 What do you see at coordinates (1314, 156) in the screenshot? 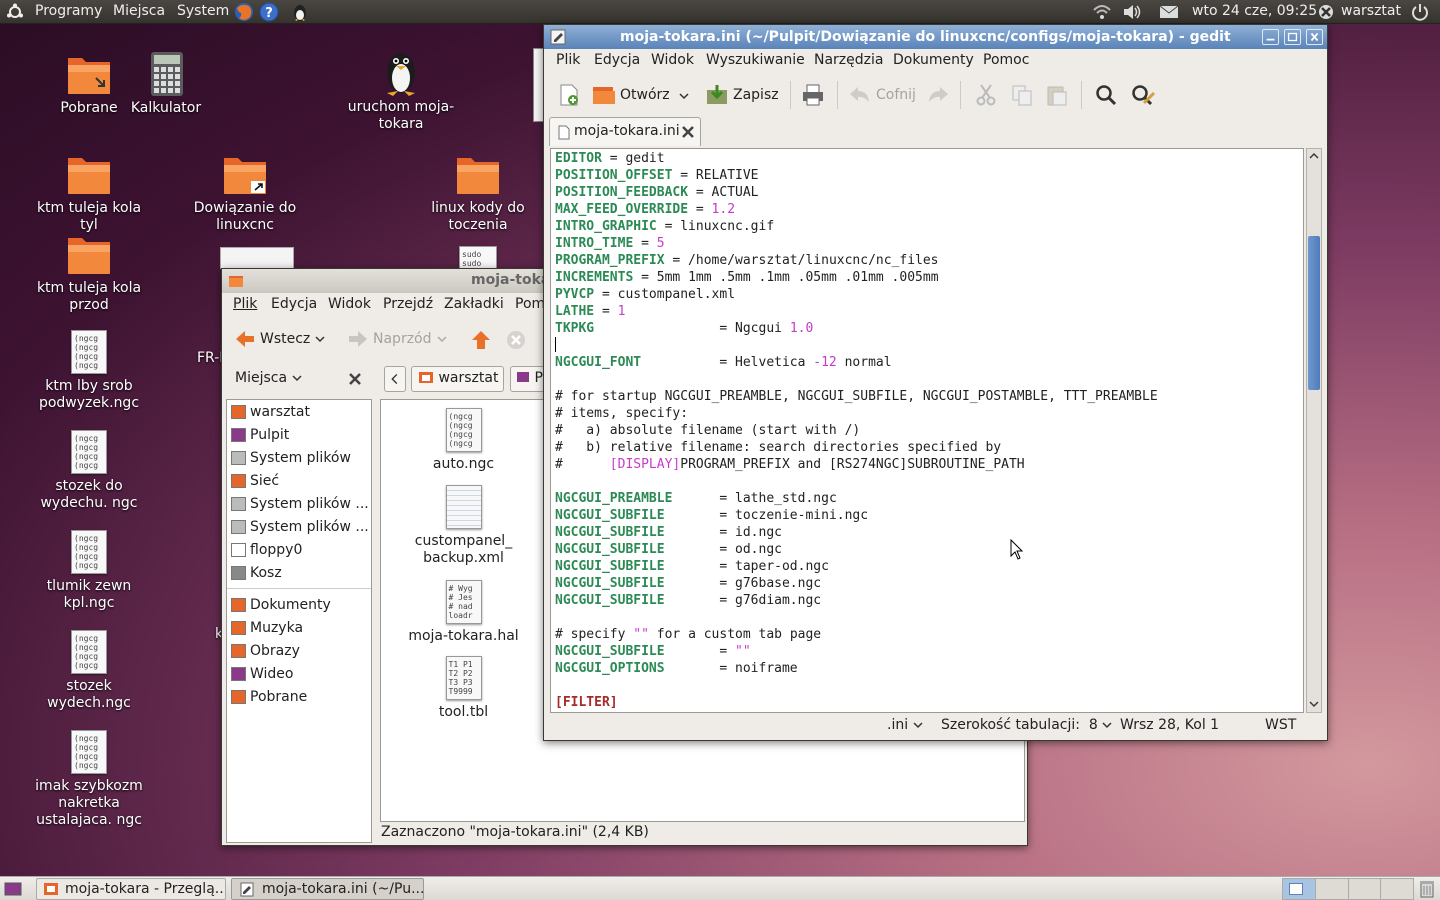
I see `scroll-up-arrow-icon` at bounding box center [1314, 156].